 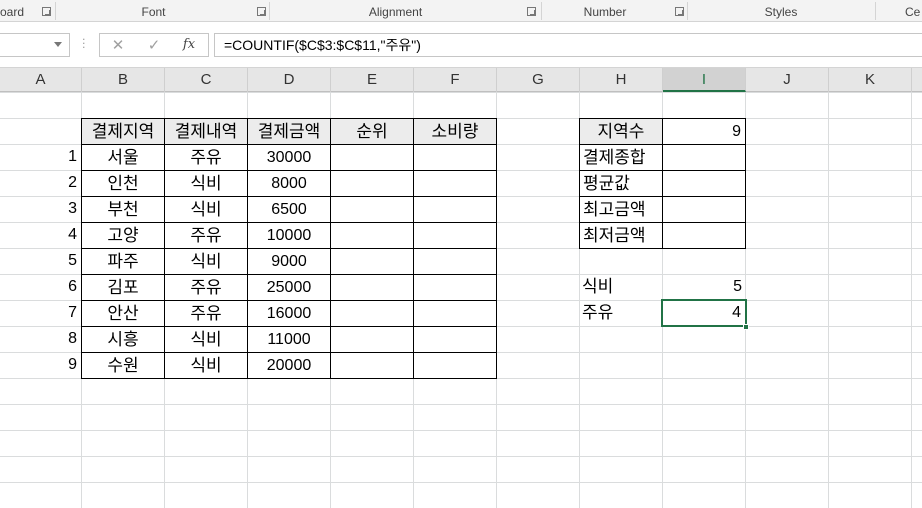 I want to click on number-dialog-launcher-icon, so click(x=679, y=11).